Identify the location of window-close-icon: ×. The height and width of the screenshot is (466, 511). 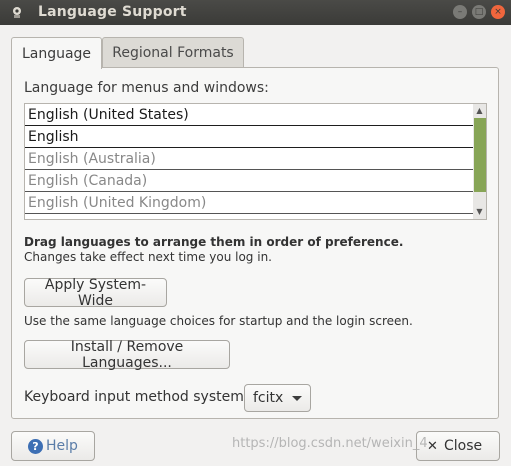
(498, 11).